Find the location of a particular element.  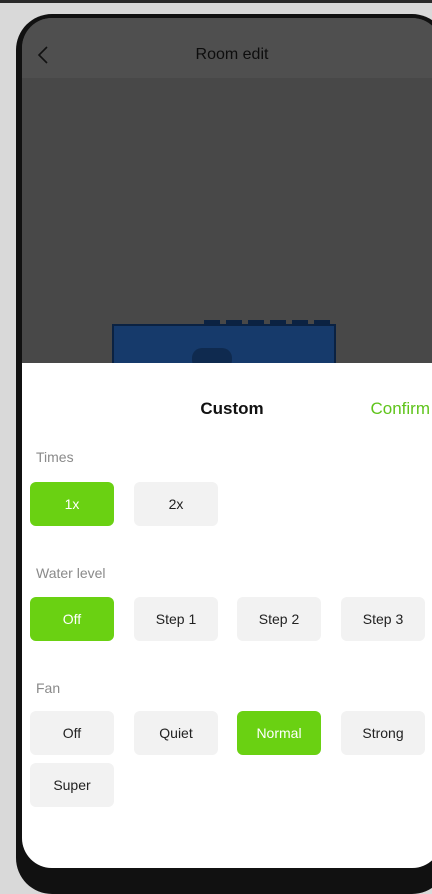

fan-option-strong: Strong is located at coordinates (383, 733).